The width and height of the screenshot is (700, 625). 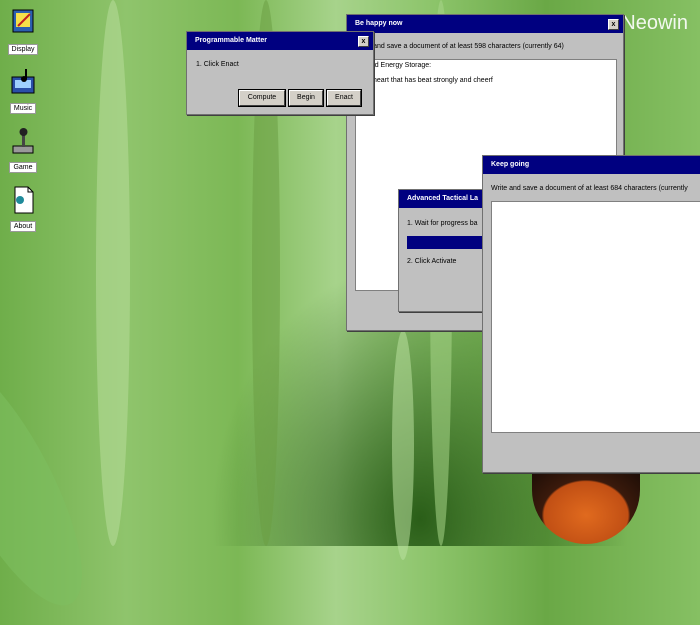 I want to click on window-title: Be happy now, so click(x=379, y=23).